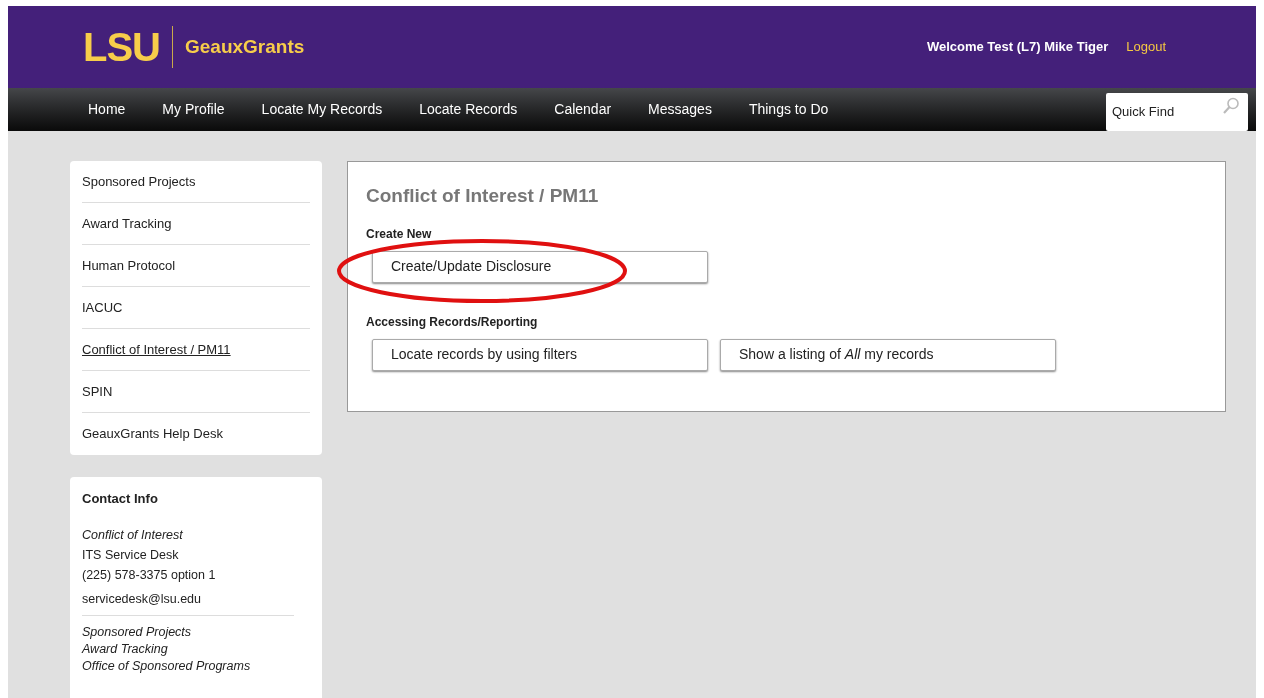 Image resolution: width=1264 pixels, height=698 pixels. Describe the element at coordinates (540, 354) in the screenshot. I see `action-button: Locate records by using filters` at that location.